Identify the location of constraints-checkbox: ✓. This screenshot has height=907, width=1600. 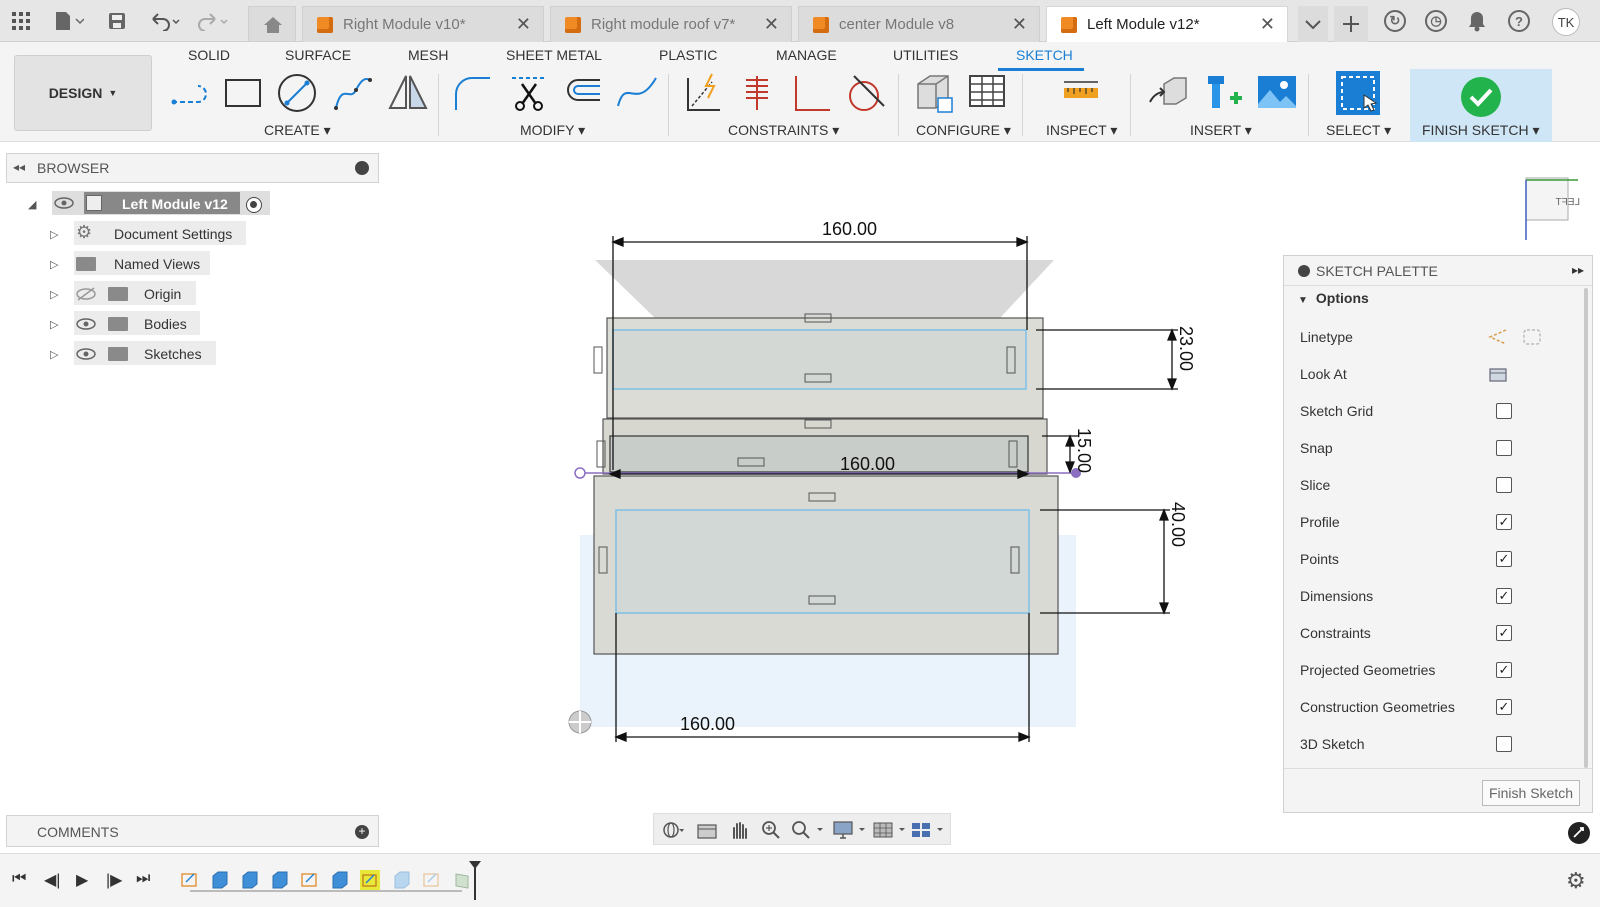
(1504, 633).